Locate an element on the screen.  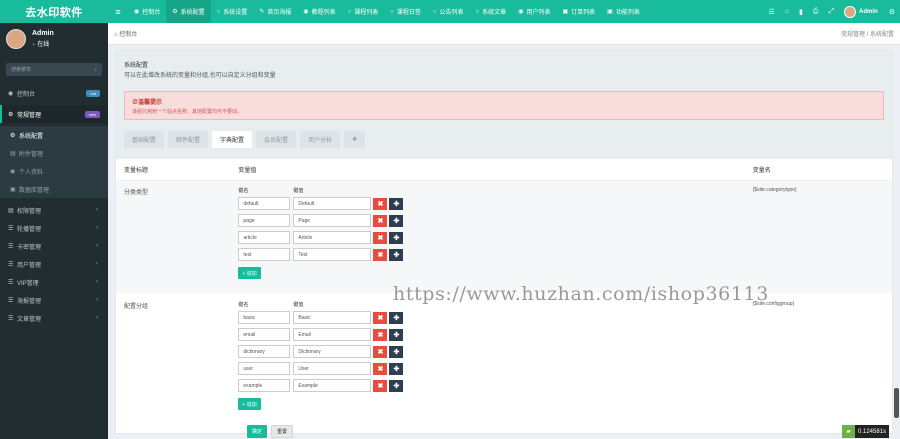
sidebar-item: ◉ 控制台 hot is located at coordinates (54, 93).